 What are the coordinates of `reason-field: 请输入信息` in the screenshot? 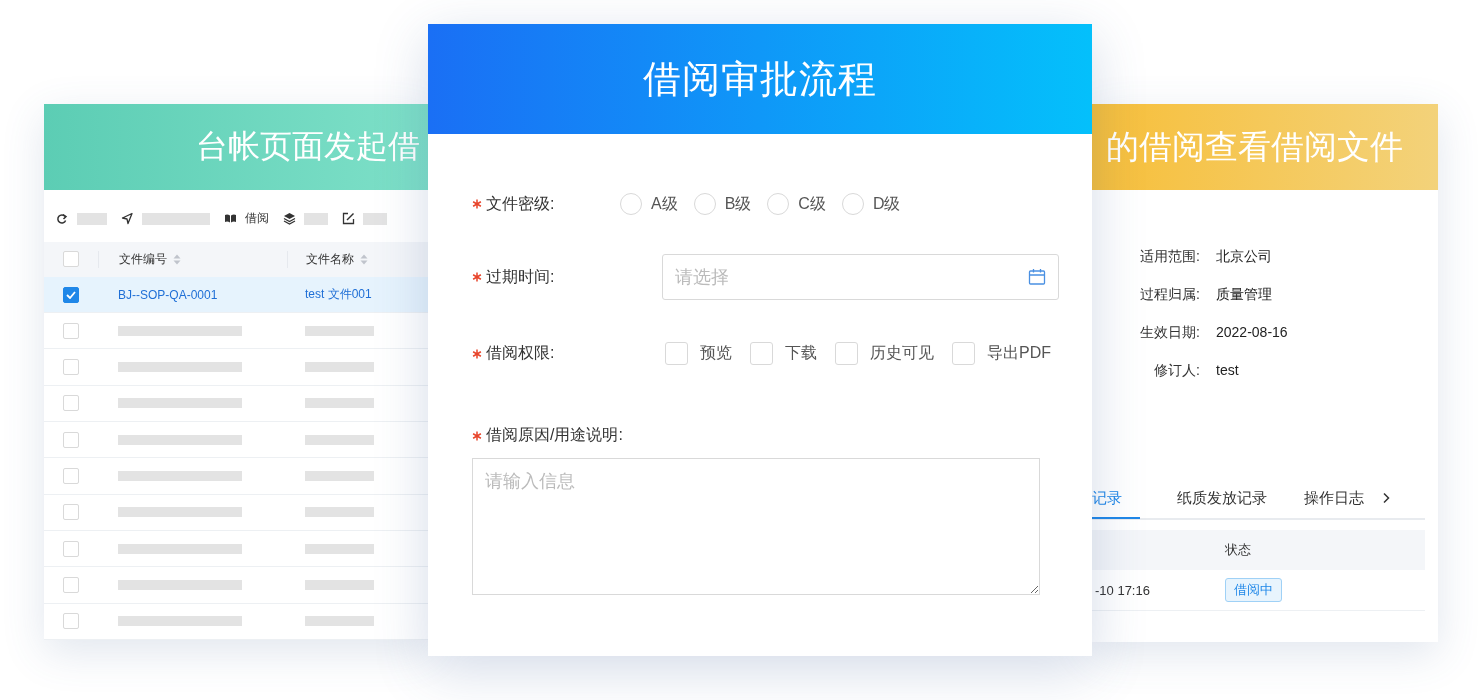 It's located at (756, 526).